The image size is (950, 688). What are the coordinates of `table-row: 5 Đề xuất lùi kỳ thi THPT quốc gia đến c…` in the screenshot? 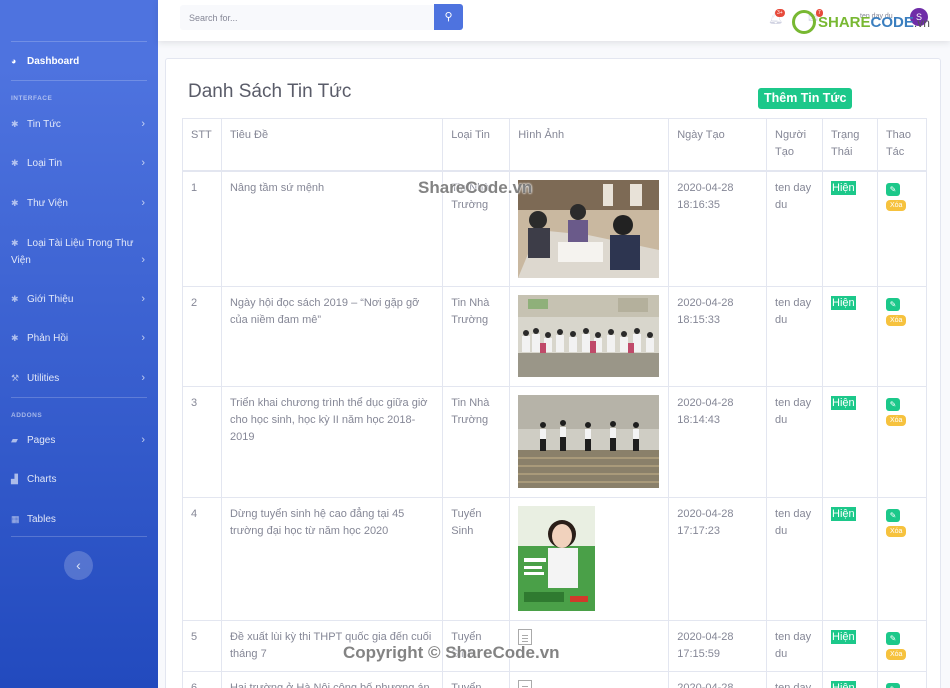 It's located at (555, 646).